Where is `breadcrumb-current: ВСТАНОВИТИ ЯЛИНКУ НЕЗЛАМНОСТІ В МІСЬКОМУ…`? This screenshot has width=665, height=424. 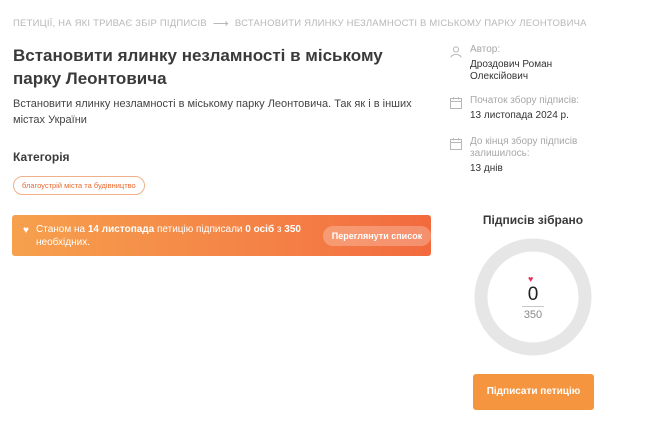
breadcrumb-current: ВСТАНОВИТИ ЯЛИНКУ НЕЗЛАМНОСТІ В МІСЬКОМУ… is located at coordinates (410, 23).